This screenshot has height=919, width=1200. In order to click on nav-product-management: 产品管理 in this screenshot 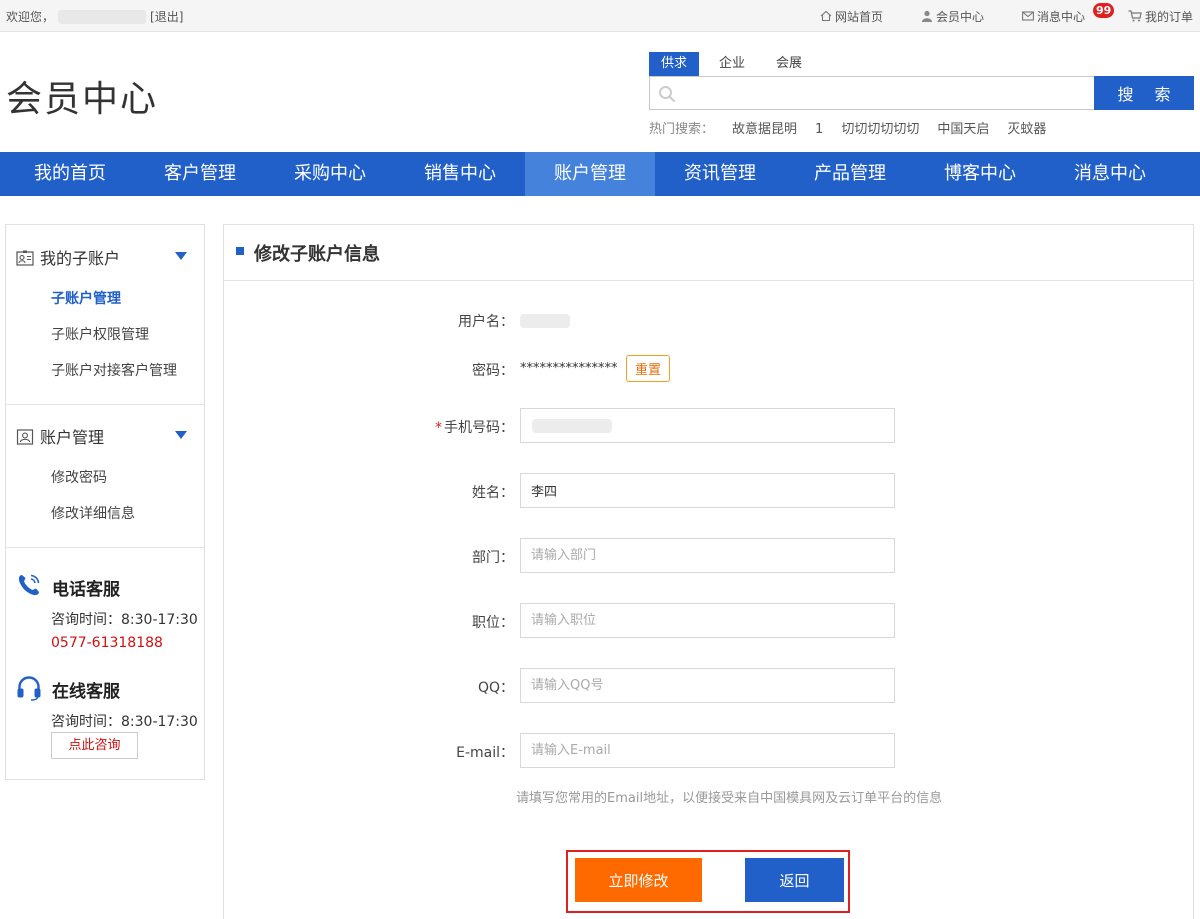, I will do `click(850, 174)`.